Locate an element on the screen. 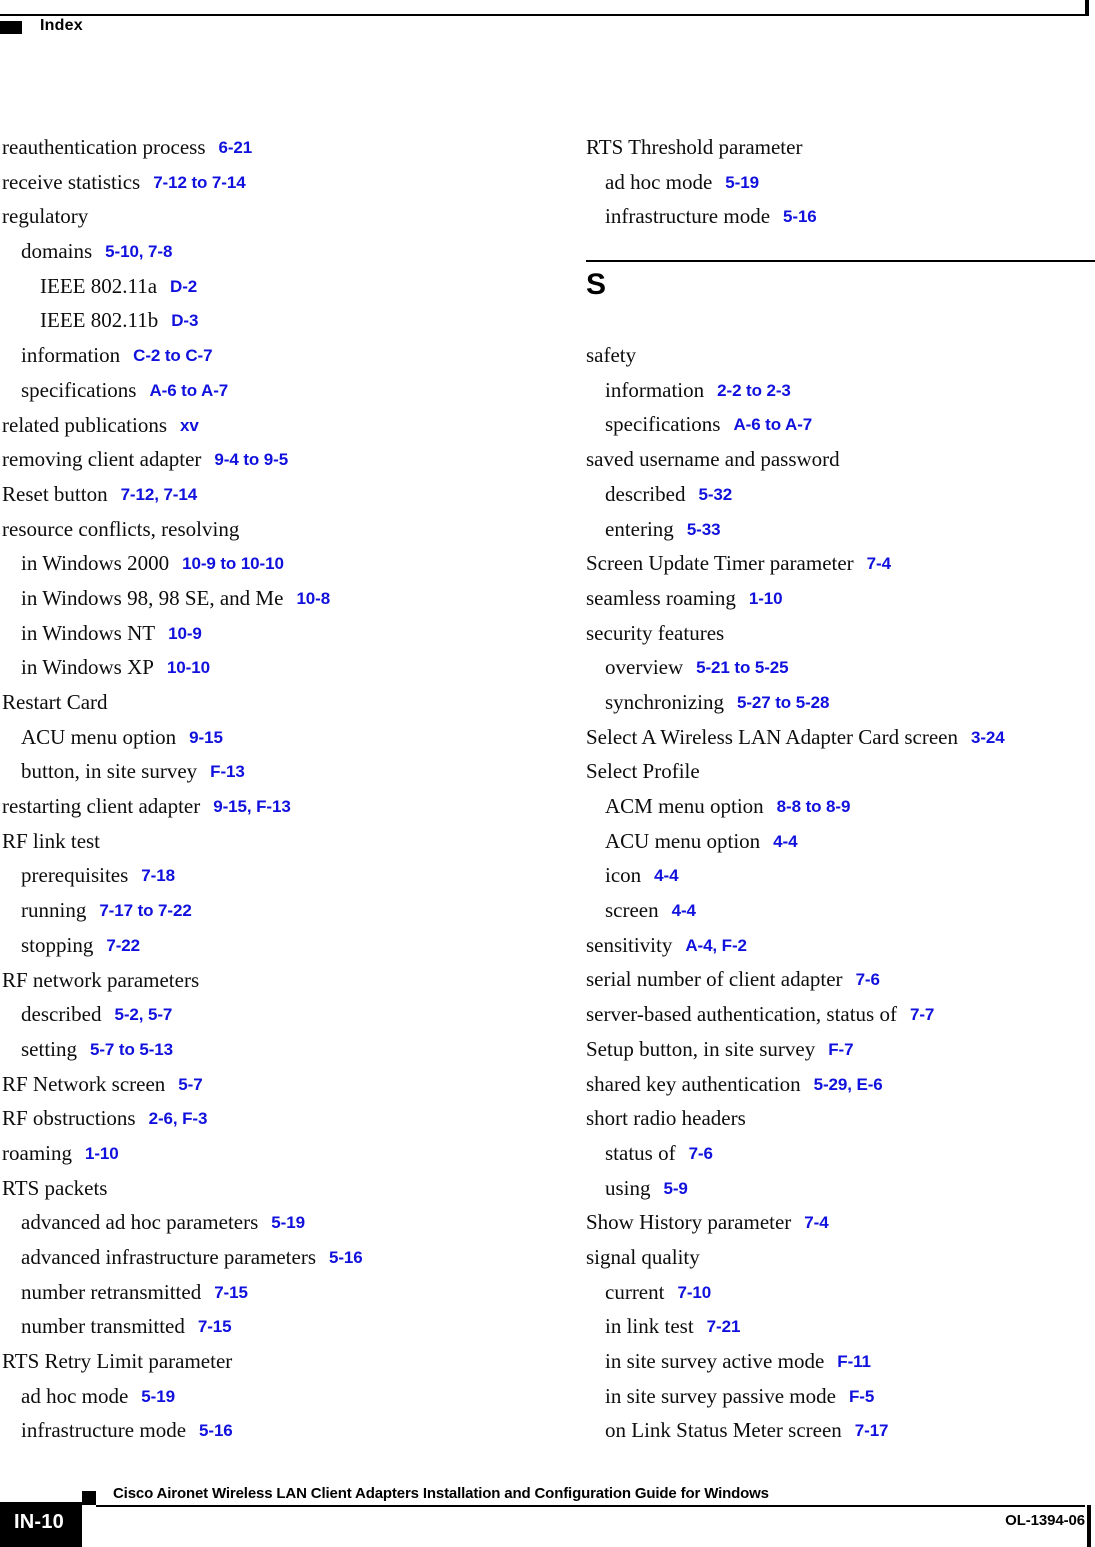 This screenshot has height=1547, width=1095. index-entry-page-reference: 5-32 is located at coordinates (708, 494).